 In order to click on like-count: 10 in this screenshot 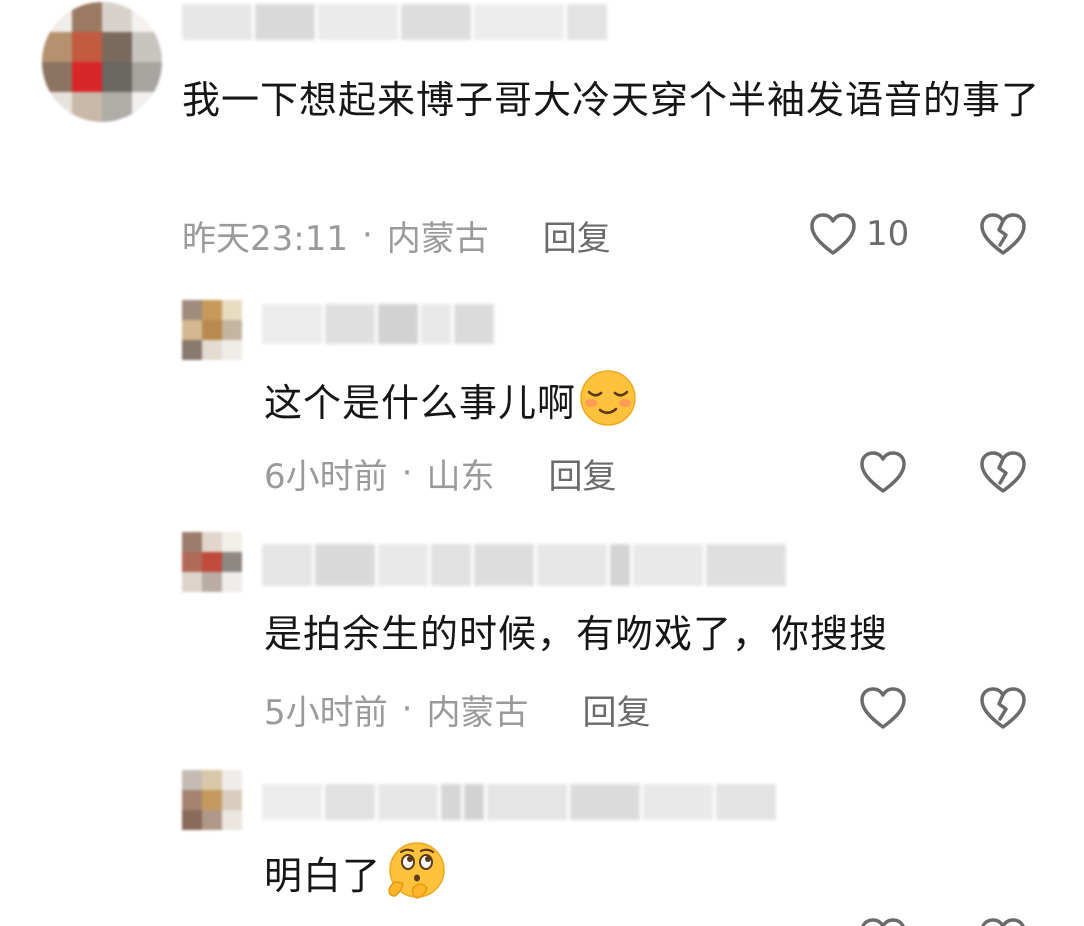, I will do `click(888, 234)`.